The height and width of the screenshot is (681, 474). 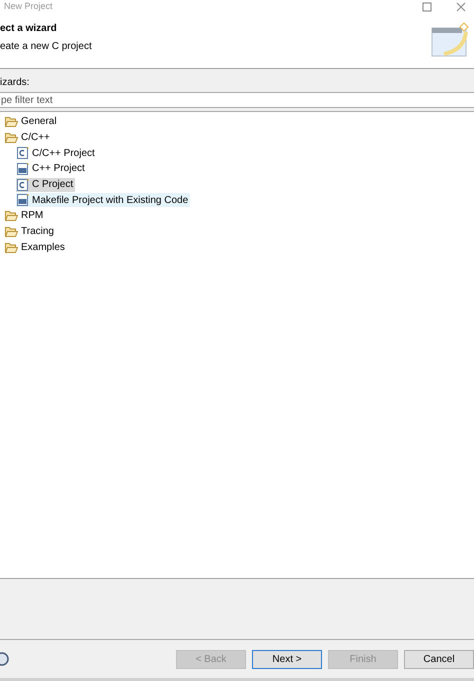 What do you see at coordinates (56, 153) in the screenshot?
I see `tree-item: C/C++ Project` at bounding box center [56, 153].